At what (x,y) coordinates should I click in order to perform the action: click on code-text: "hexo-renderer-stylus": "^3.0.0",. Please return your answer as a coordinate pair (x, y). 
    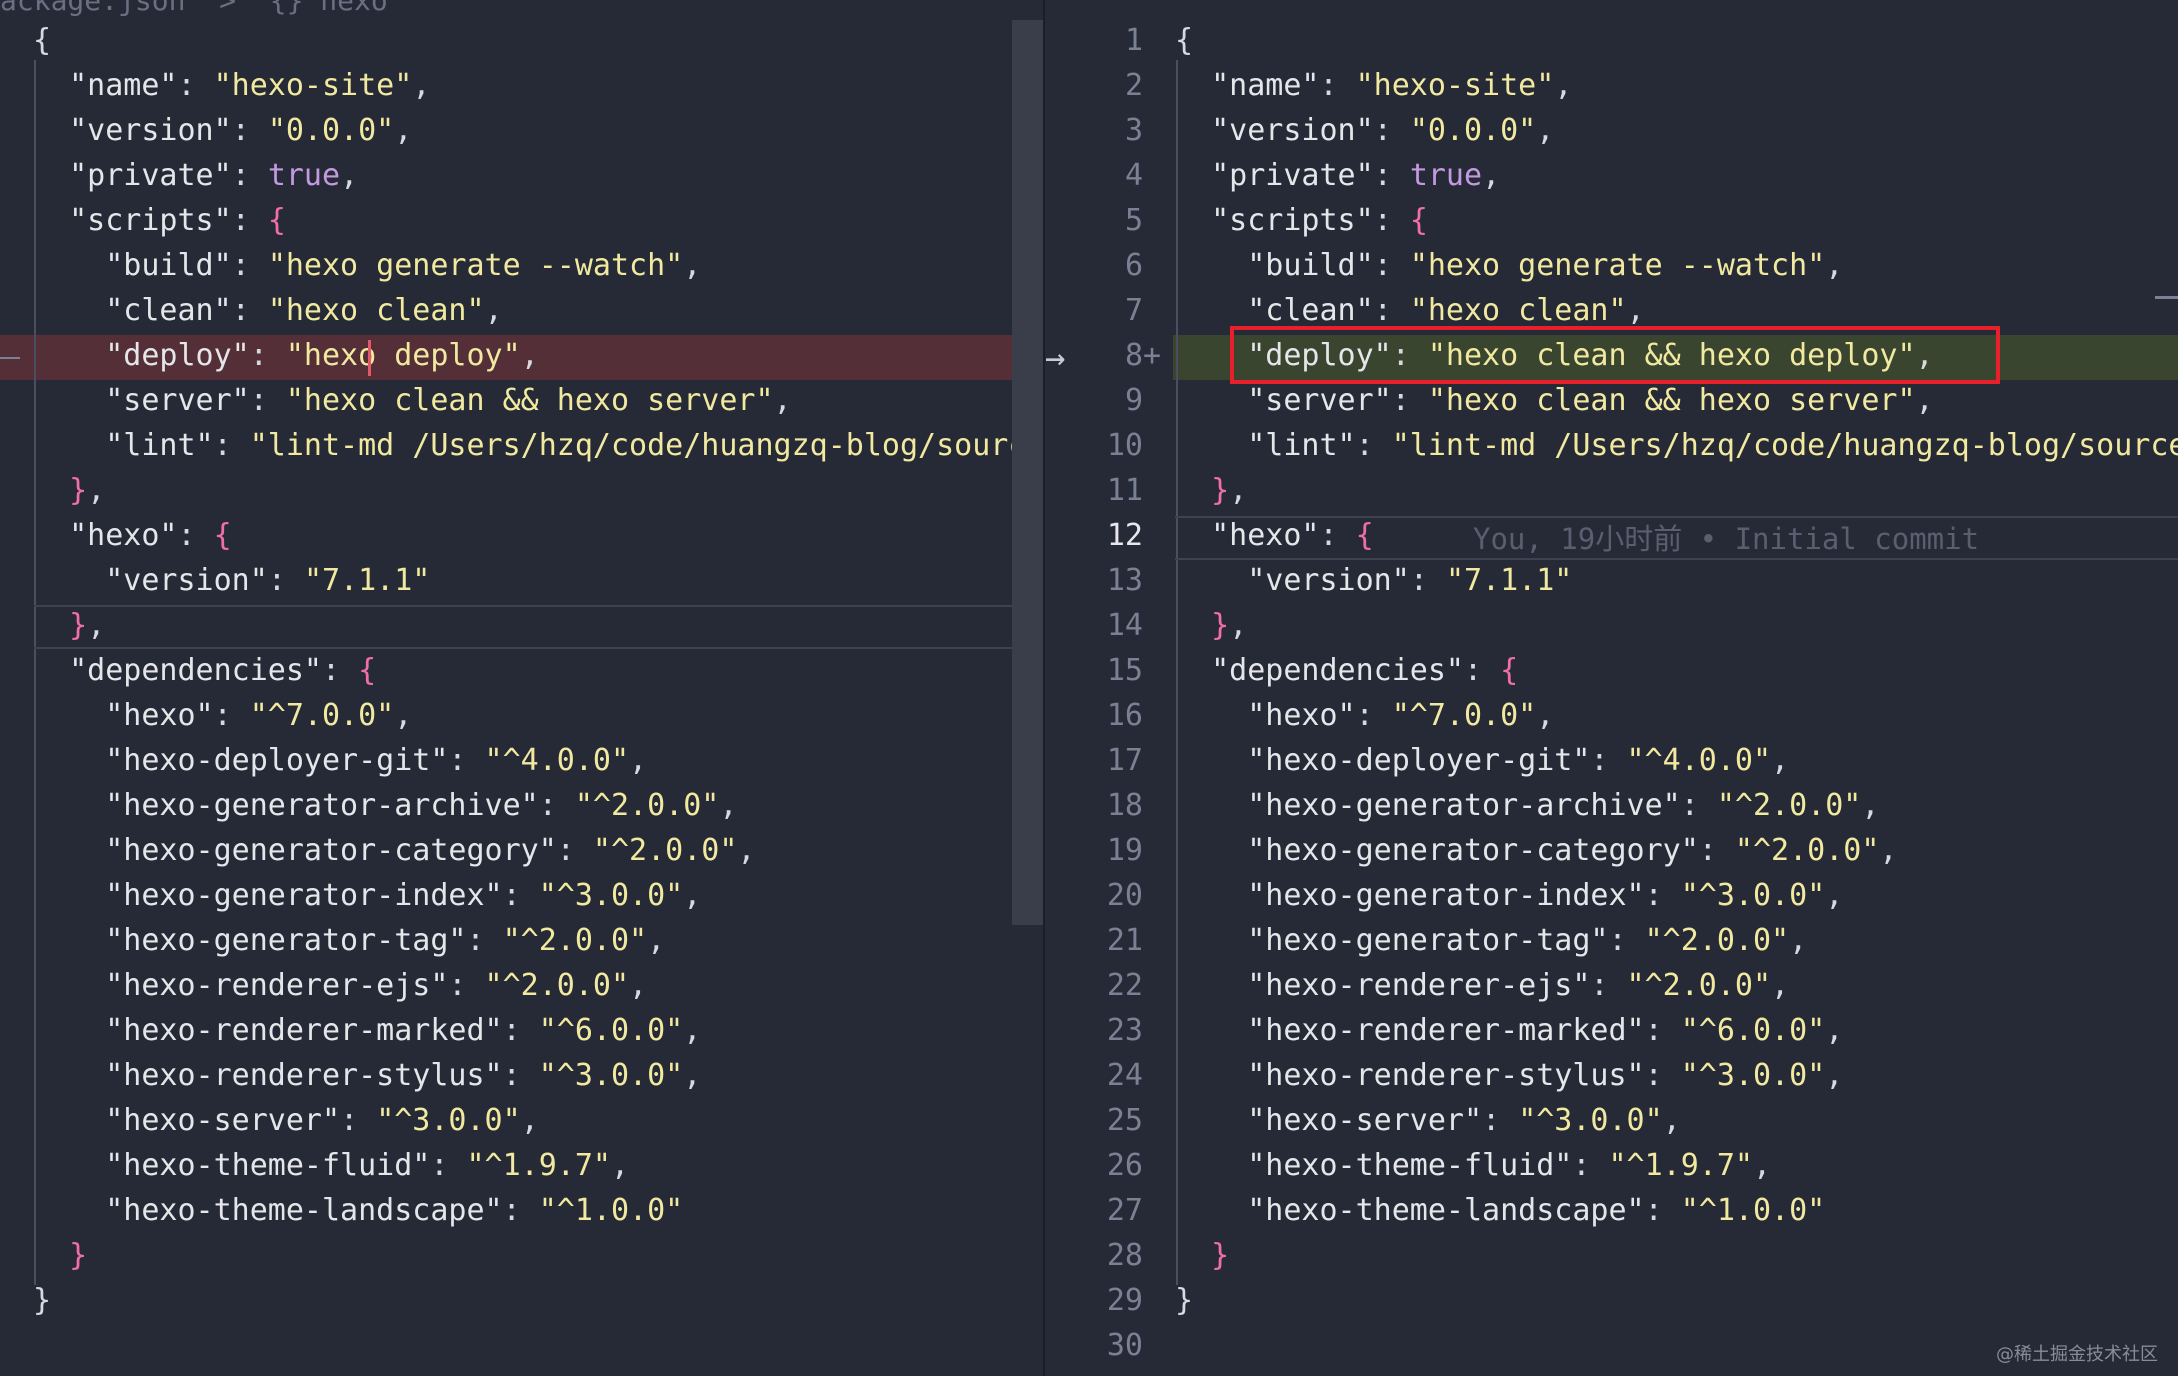
    Looking at the image, I should click on (1509, 1075).